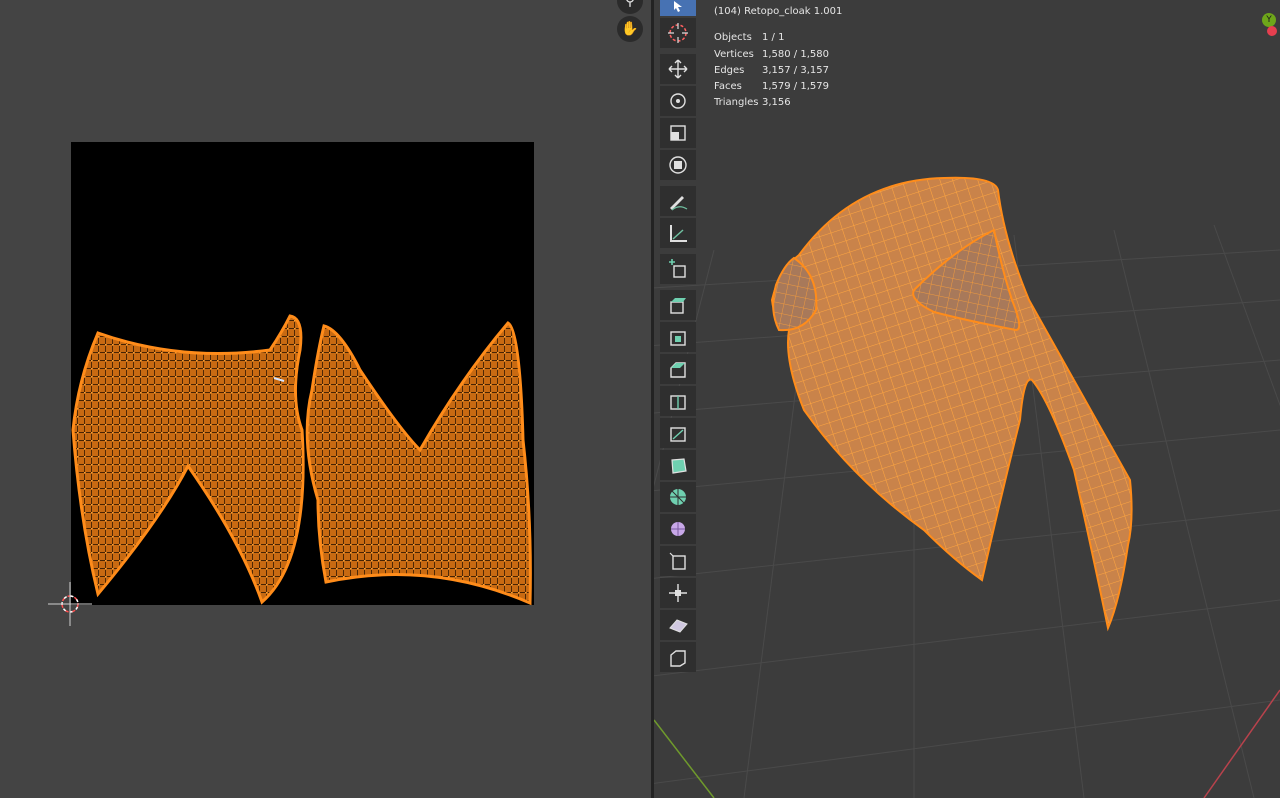 The image size is (1280, 798). Describe the element at coordinates (773, 38) in the screenshot. I see `stat-value: 1 / 1` at that location.